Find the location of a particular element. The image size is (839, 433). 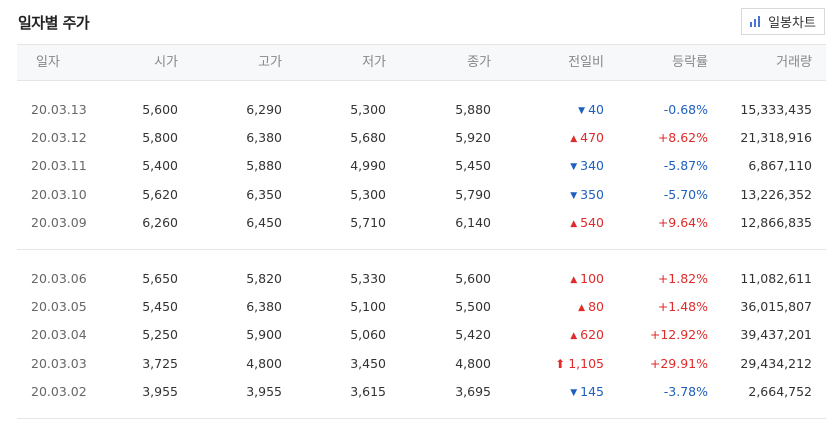

date-cell: 20.03.03 is located at coordinates (59, 363).